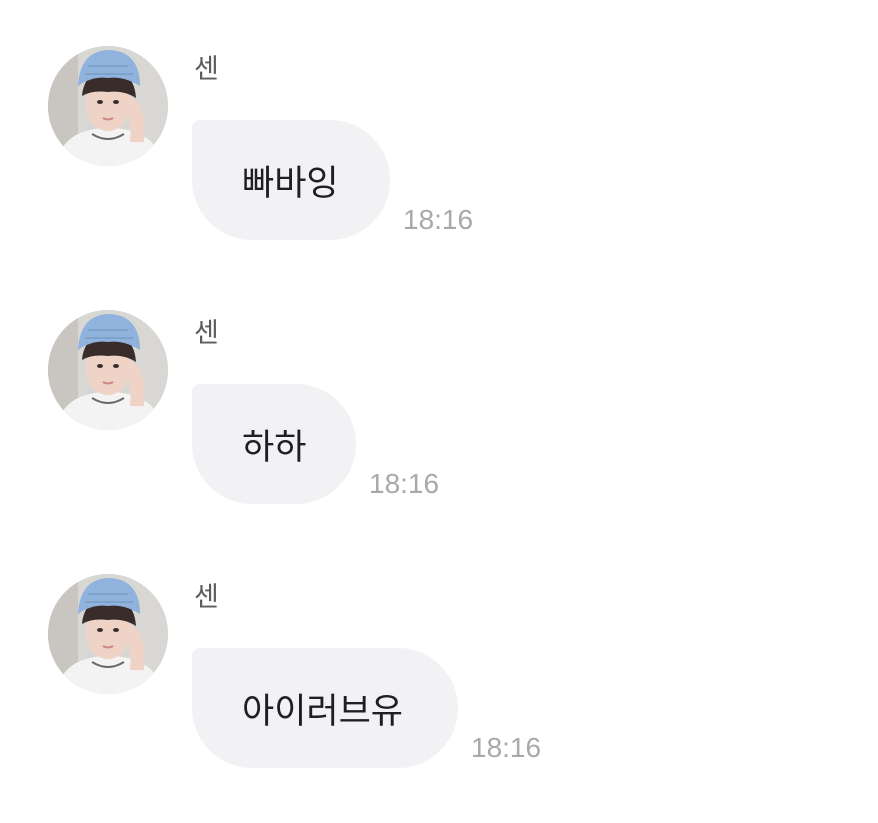 This screenshot has height=823, width=878. I want to click on message-bubble: 아이러브유, so click(325, 708).